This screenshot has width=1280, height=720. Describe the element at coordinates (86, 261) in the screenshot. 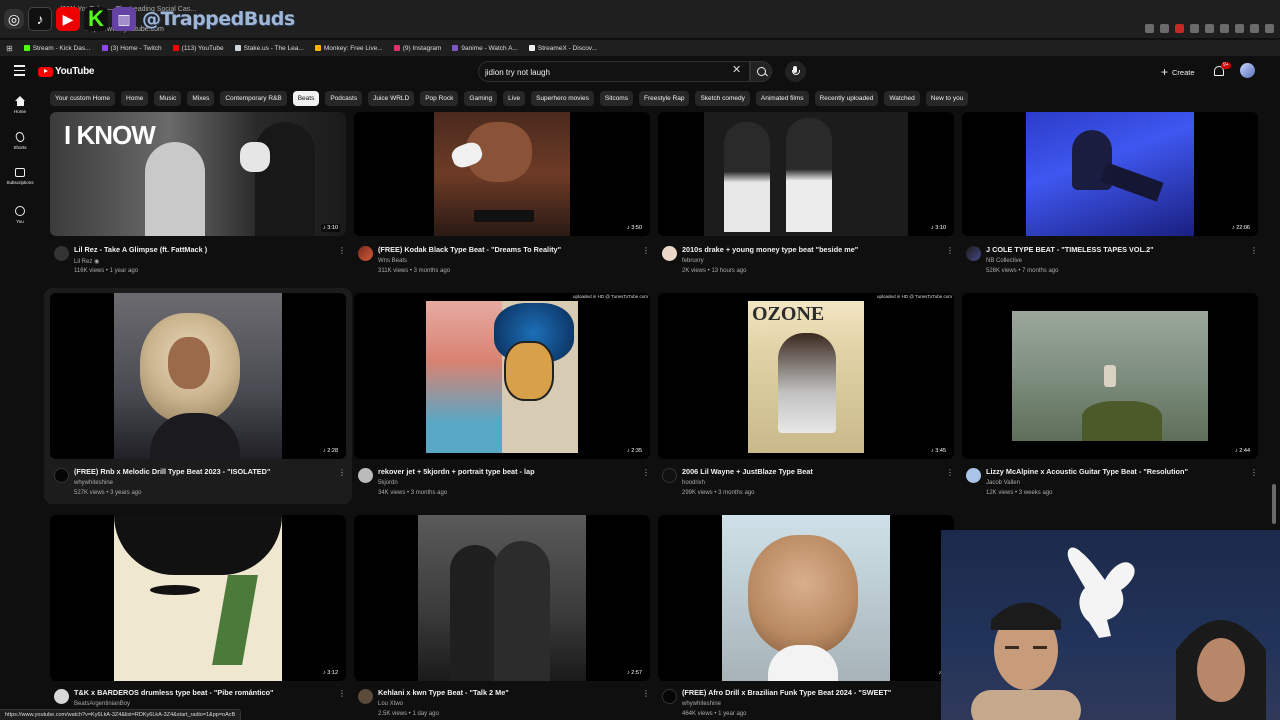

I see `channel-name: Lil Rez ◉` at that location.